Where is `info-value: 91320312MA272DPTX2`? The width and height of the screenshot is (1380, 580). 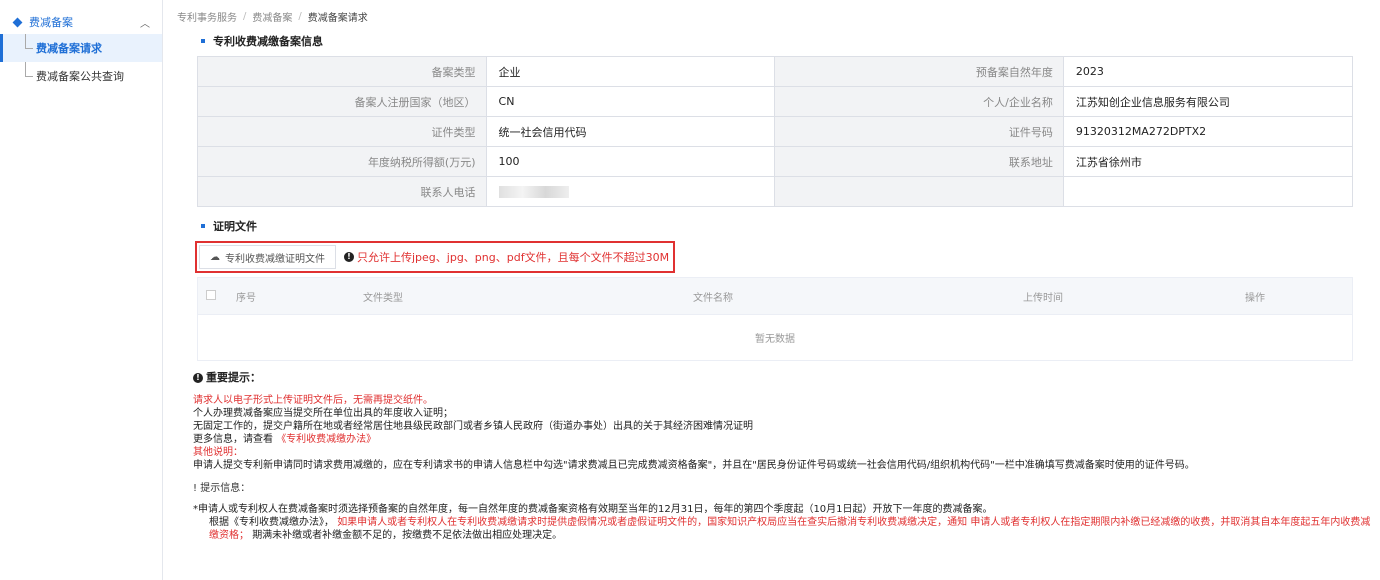
info-value: 91320312MA272DPTX2 is located at coordinates (1208, 131).